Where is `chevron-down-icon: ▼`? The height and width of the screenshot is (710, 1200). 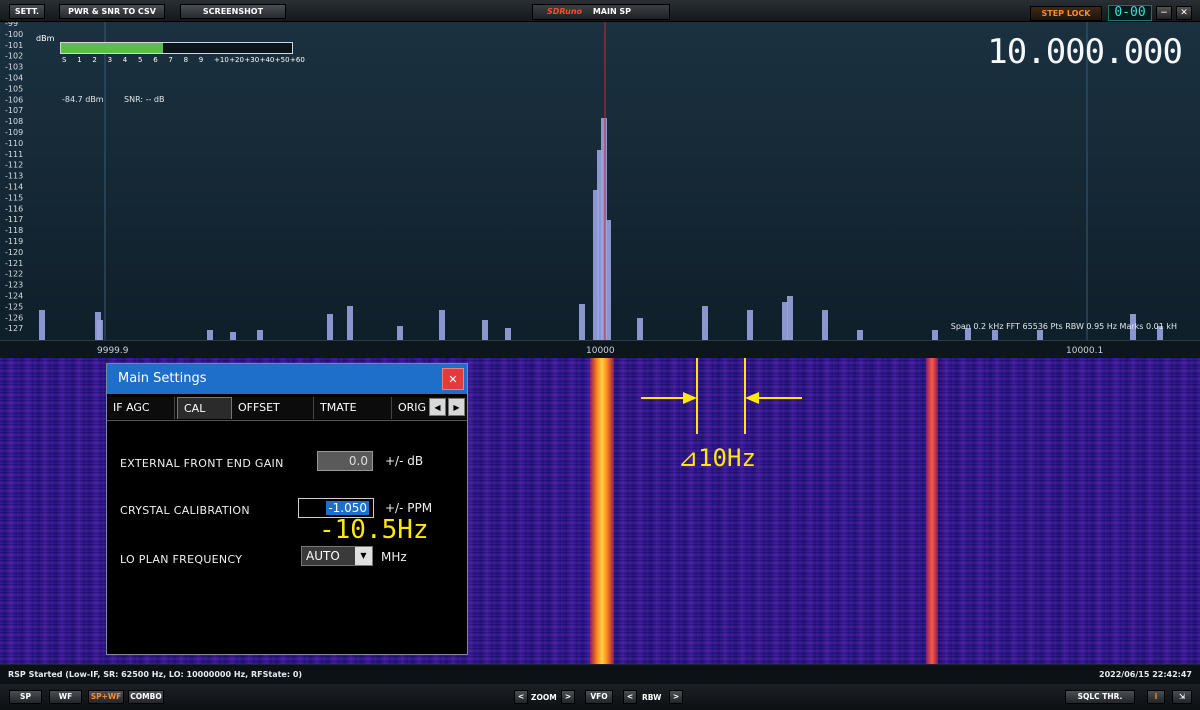
chevron-down-icon: ▼ is located at coordinates (363, 556).